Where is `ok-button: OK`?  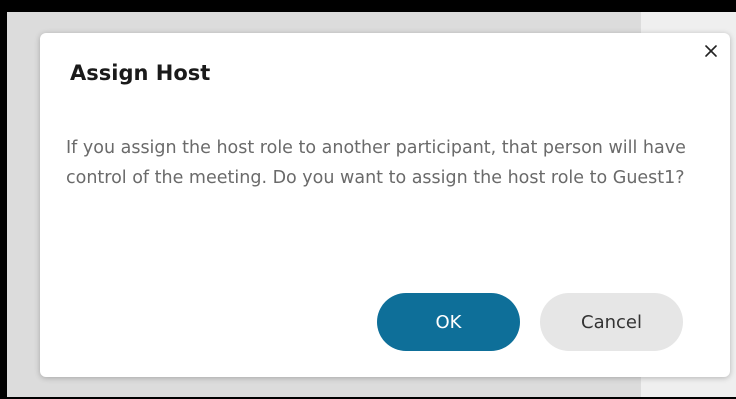 ok-button: OK is located at coordinates (448, 322).